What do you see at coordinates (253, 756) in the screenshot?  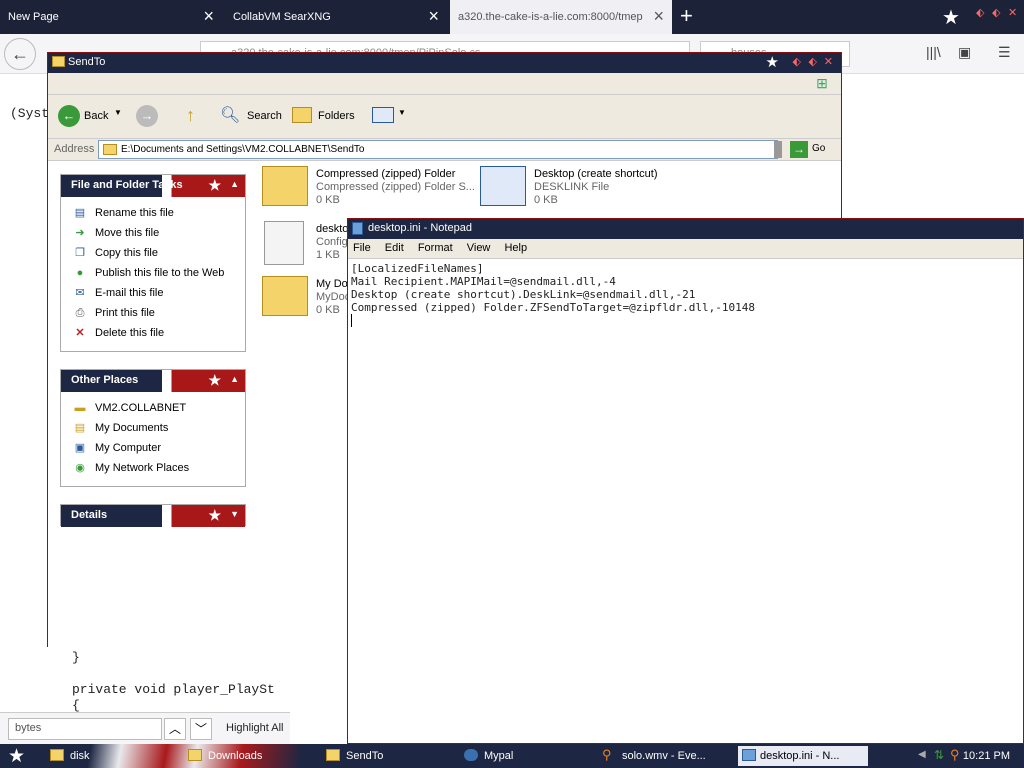 I see `taskbar-item: Downloads` at bounding box center [253, 756].